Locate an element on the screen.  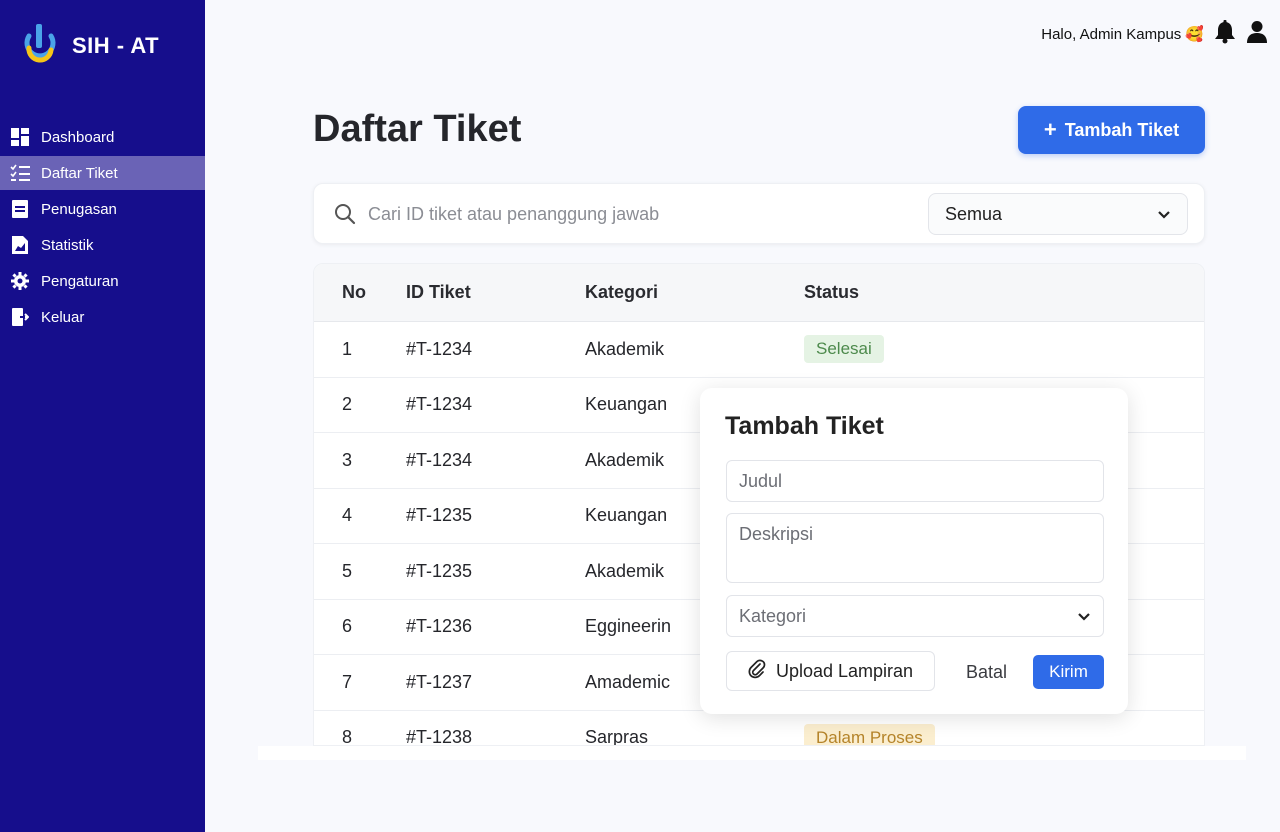
cell-no: 7 is located at coordinates (347, 681).